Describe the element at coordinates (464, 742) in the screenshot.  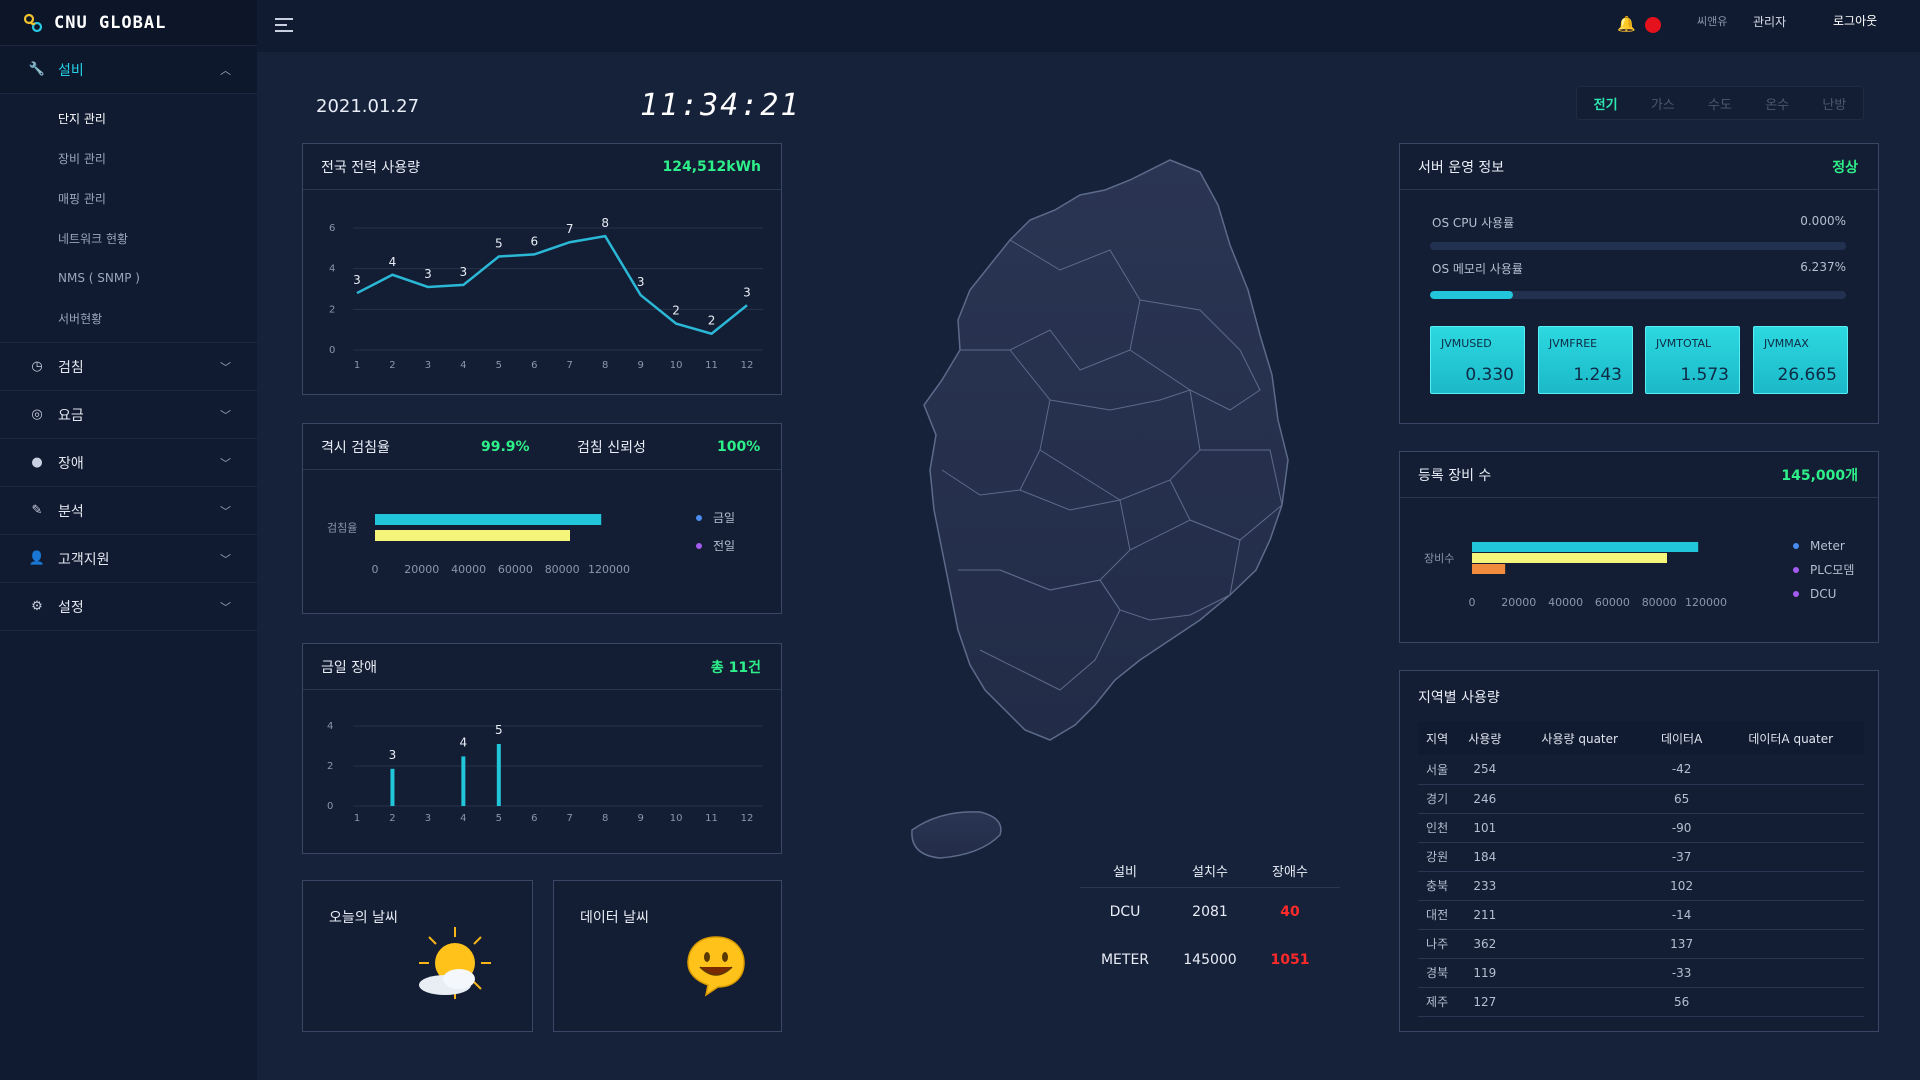
I see `data-label: 4` at that location.